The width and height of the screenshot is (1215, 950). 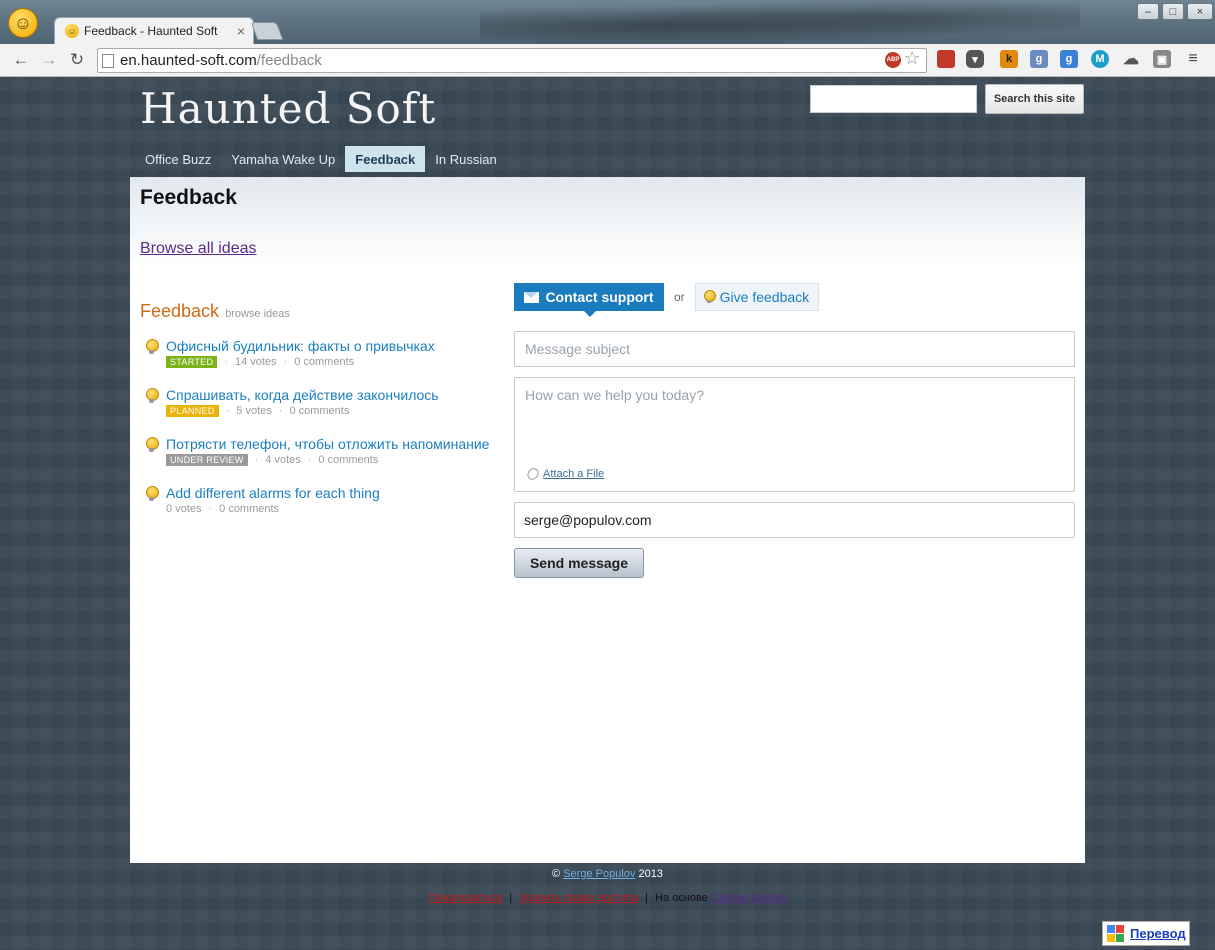 I want to click on m-icon: M, so click(x=1100, y=59).